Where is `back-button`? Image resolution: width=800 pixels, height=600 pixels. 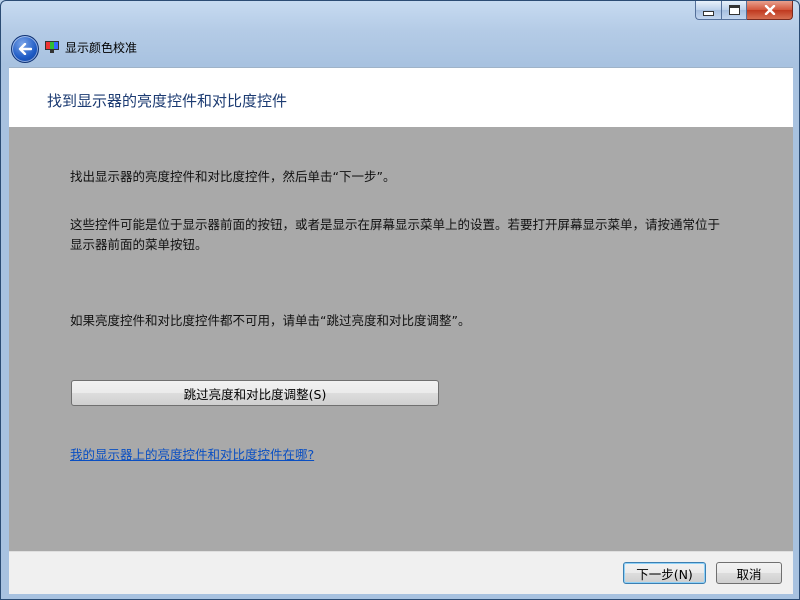
back-button is located at coordinates (25, 49).